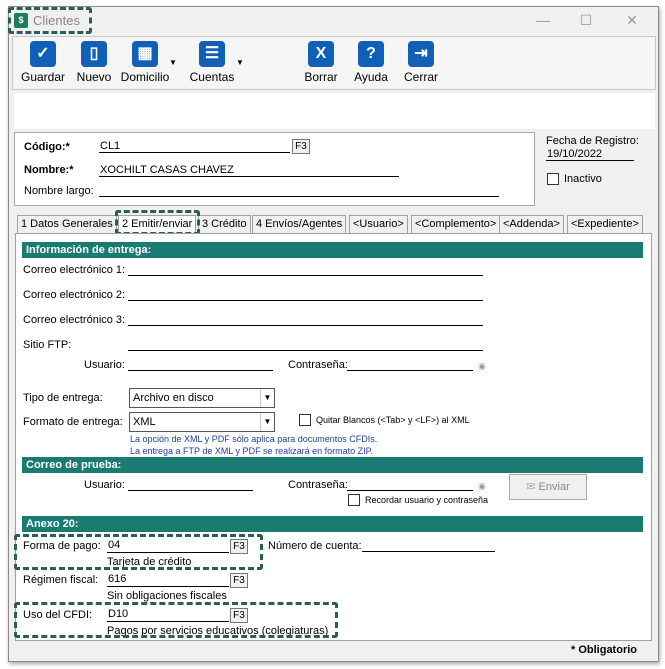 The width and height of the screenshot is (665, 669). What do you see at coordinates (332, 465) in the screenshot?
I see `prueba-section-header: Correo de prueba:` at bounding box center [332, 465].